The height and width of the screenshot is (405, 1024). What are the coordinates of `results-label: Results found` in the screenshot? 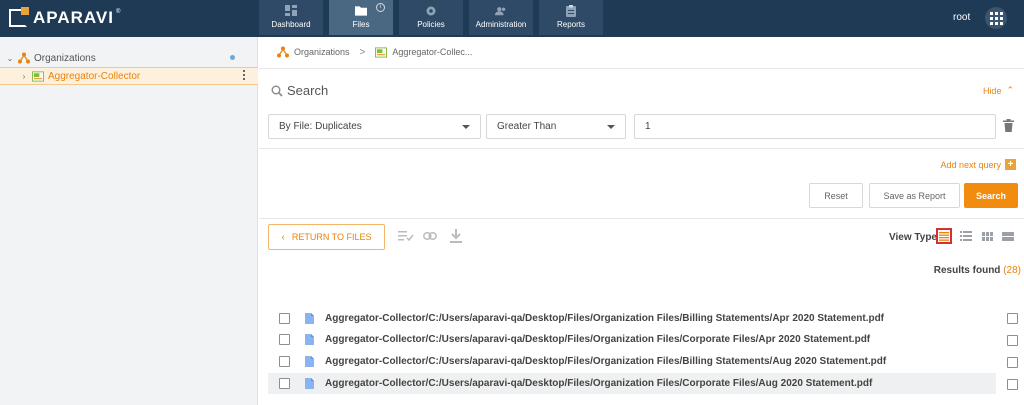 It's located at (967, 270).